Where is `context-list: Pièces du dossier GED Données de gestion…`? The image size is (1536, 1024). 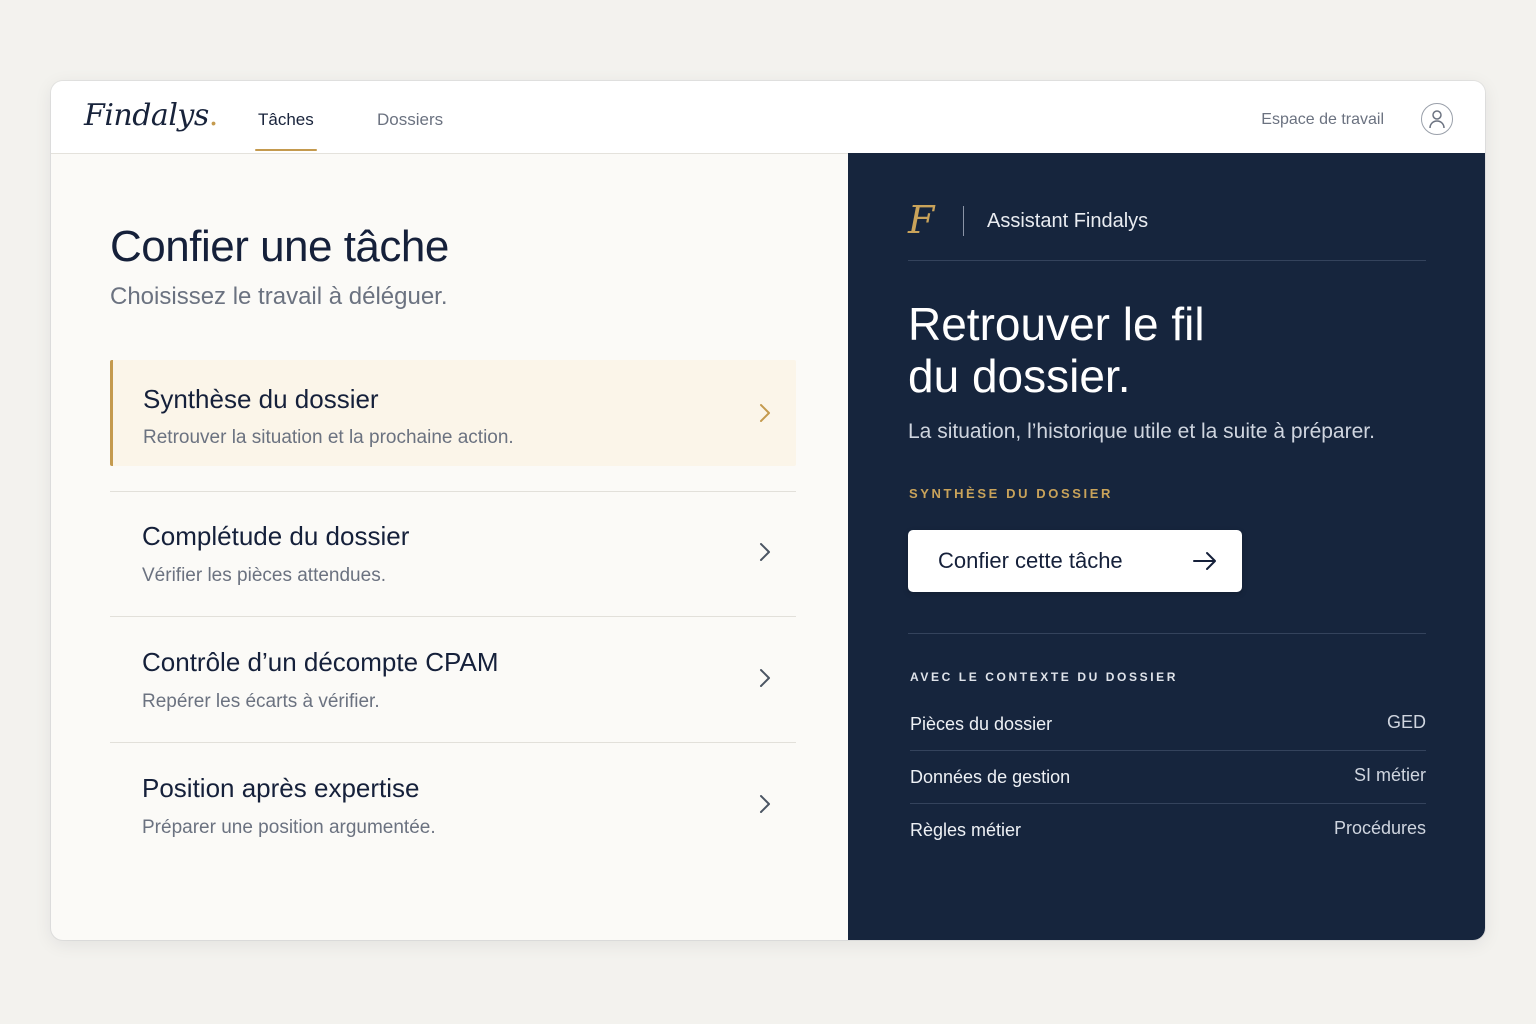
context-list: Pièces du dossier GED Données de gestion… is located at coordinates (1168, 777).